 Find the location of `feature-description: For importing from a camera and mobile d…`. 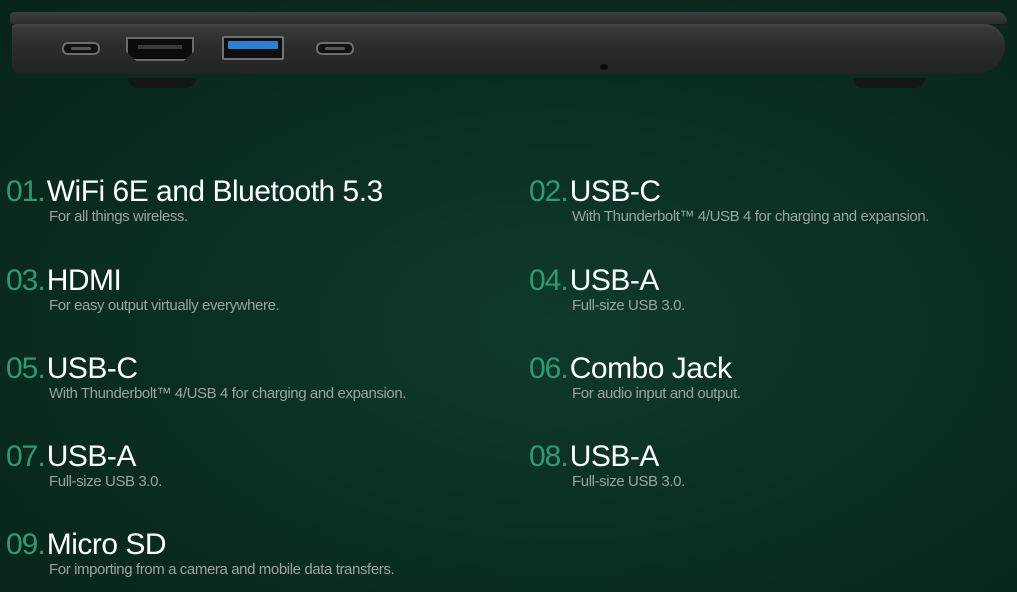

feature-description: For importing from a camera and mobile d… is located at coordinates (222, 569).